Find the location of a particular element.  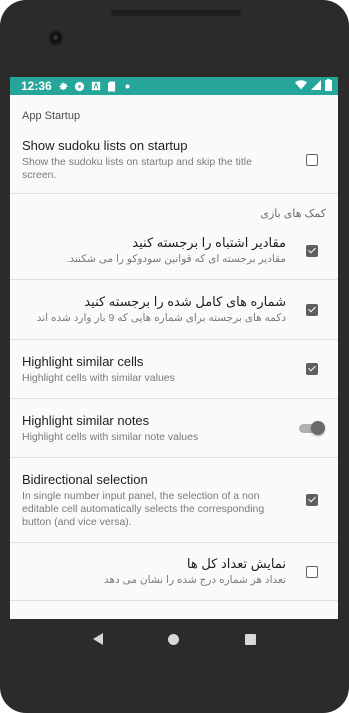

highlight-similar-notes-switch is located at coordinates (312, 428).